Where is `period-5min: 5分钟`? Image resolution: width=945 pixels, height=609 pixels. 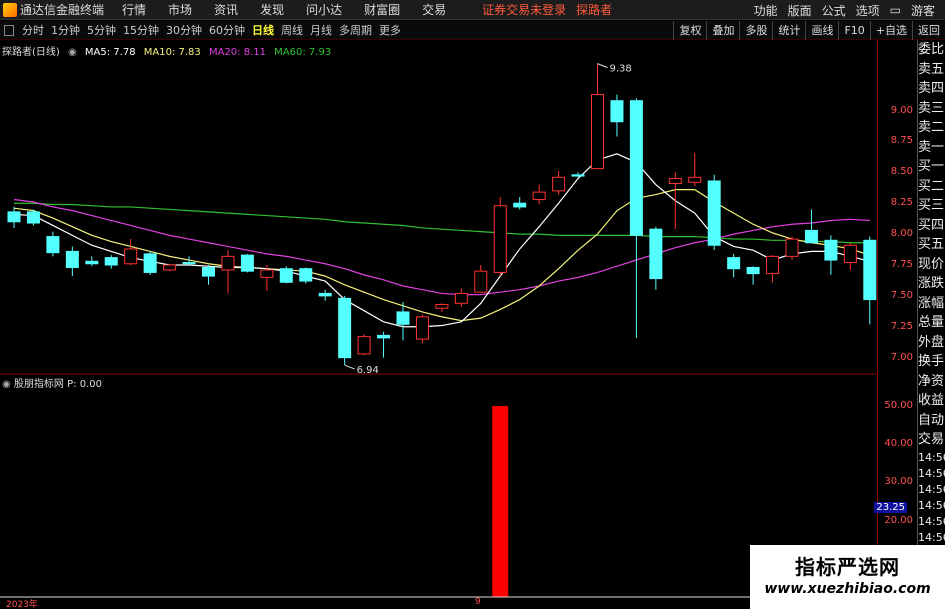 period-5min: 5分钟 is located at coordinates (101, 30).